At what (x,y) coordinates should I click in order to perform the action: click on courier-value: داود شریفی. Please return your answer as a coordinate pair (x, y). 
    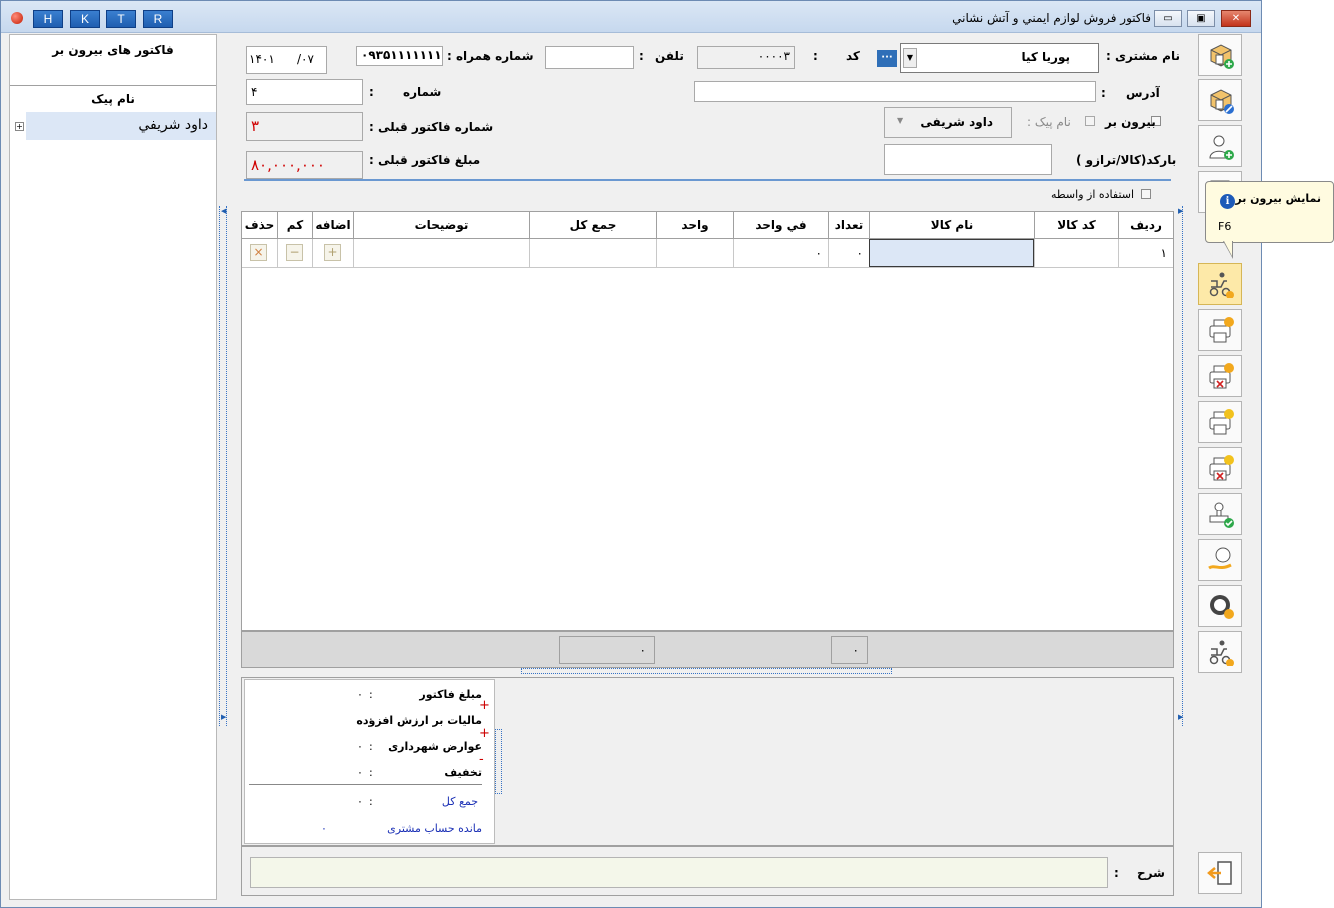
    Looking at the image, I should click on (956, 122).